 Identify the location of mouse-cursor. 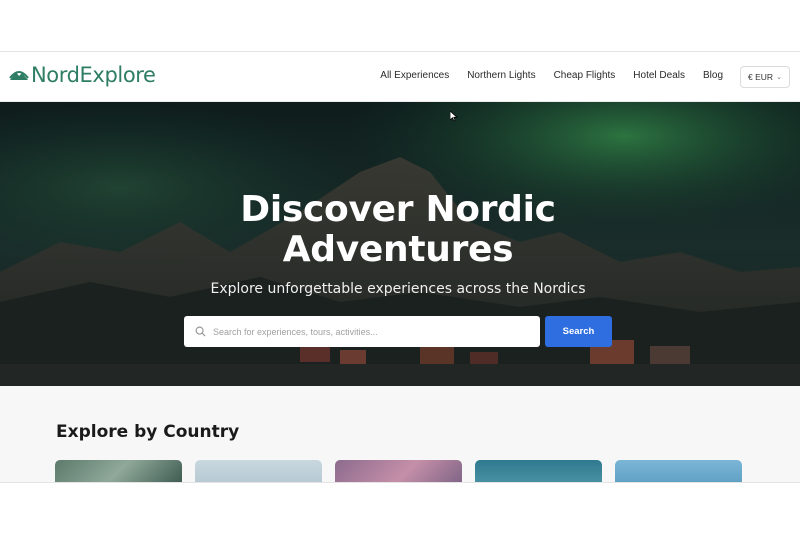
(454, 118).